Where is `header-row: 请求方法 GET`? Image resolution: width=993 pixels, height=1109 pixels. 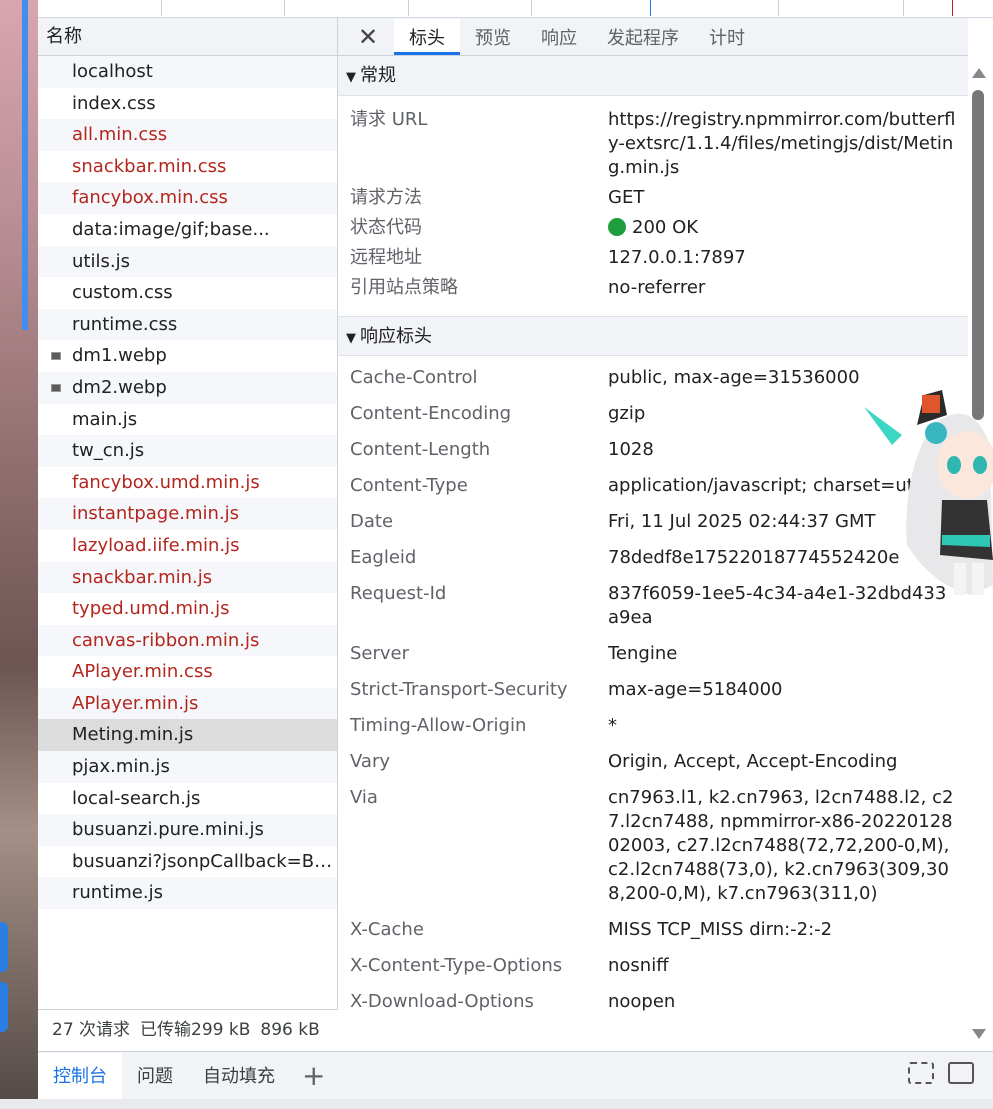 header-row: 请求方法 GET is located at coordinates (653, 198).